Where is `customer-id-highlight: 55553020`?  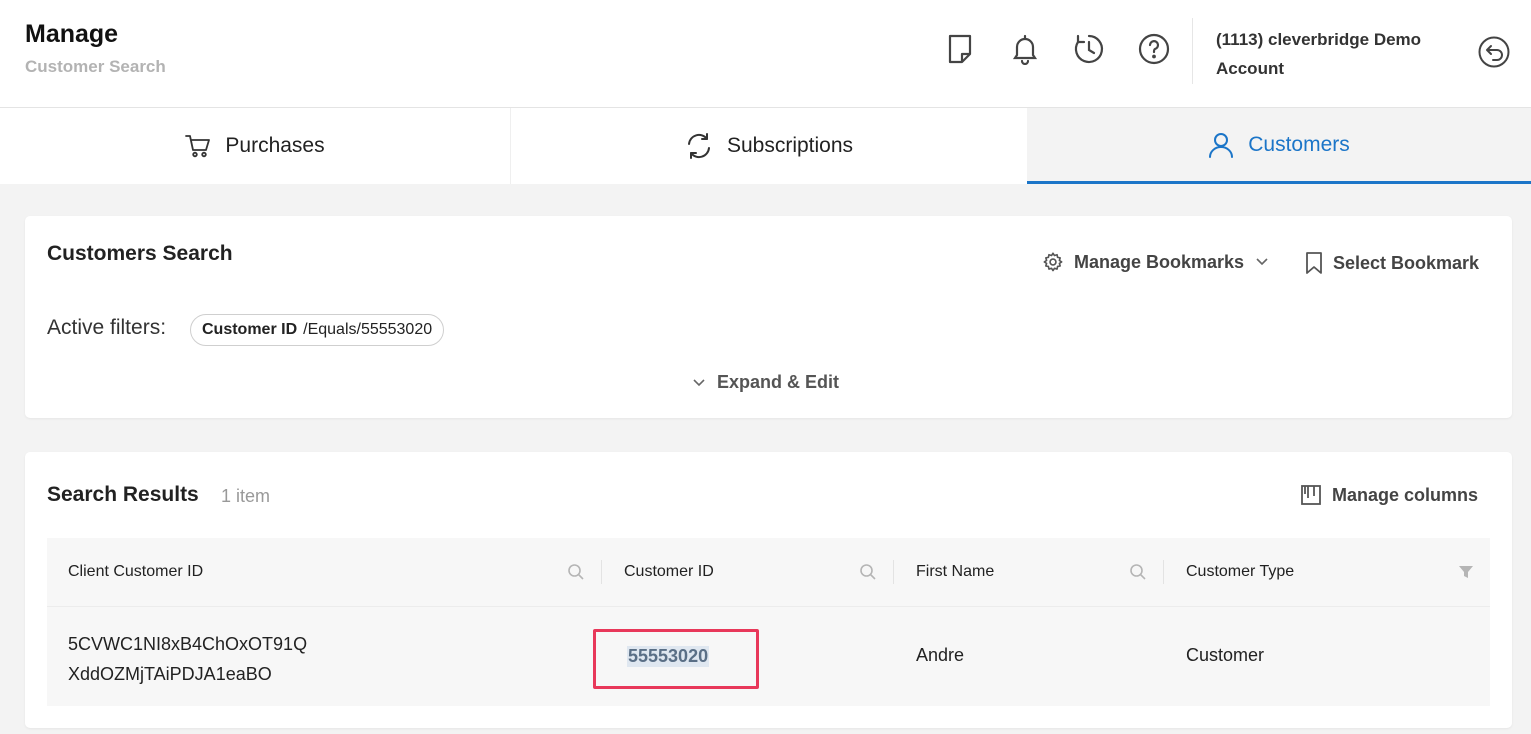
customer-id-highlight: 55553020 is located at coordinates (676, 659).